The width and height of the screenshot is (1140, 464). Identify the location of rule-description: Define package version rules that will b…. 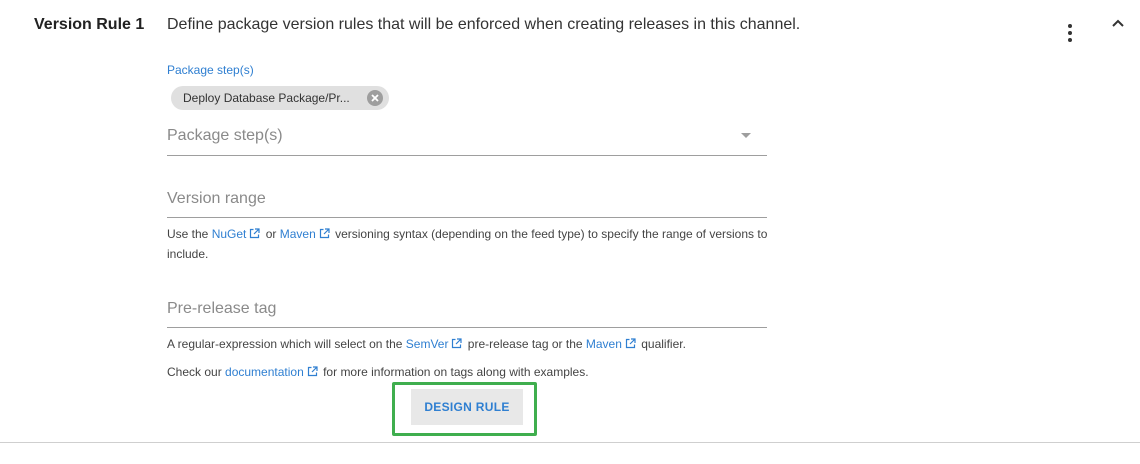
(484, 24).